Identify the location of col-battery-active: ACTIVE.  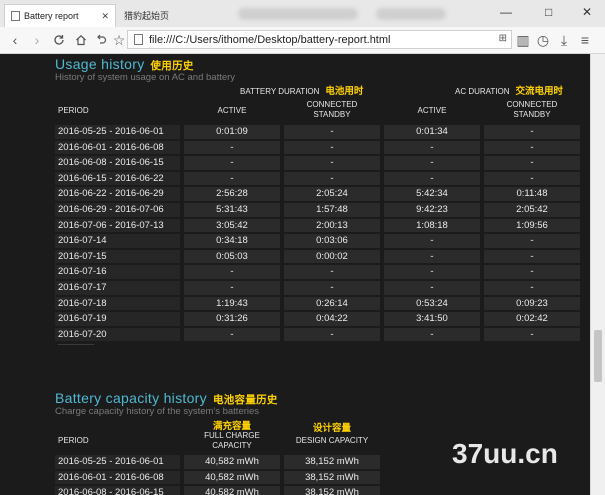
(232, 110).